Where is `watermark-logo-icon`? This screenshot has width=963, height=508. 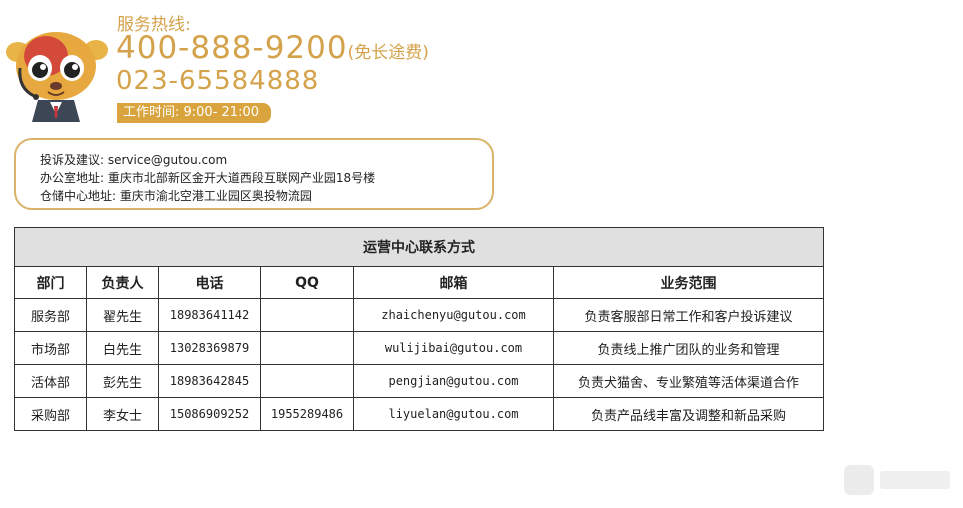 watermark-logo-icon is located at coordinates (897, 480).